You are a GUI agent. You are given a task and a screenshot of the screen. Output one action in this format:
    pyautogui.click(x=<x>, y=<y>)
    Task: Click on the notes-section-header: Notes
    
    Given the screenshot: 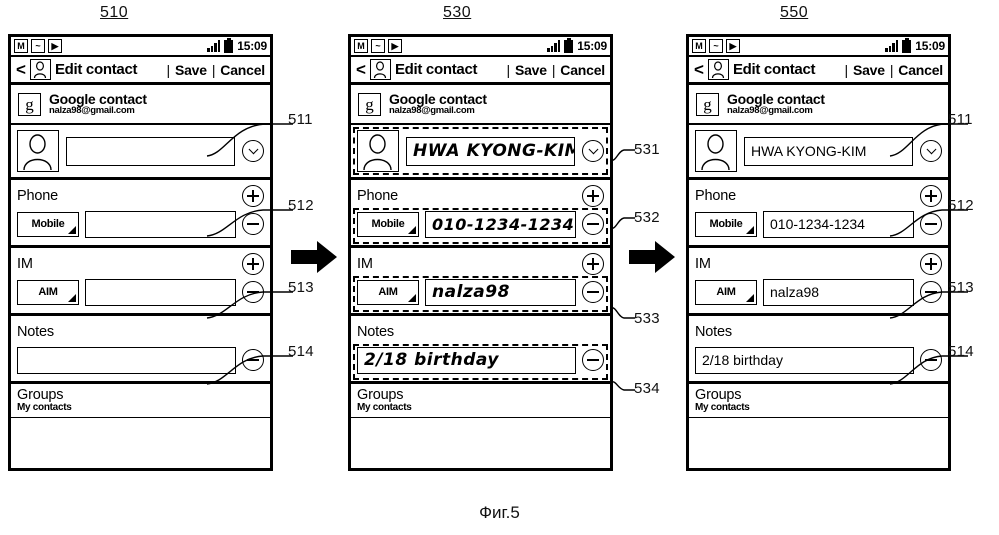 What is the action you would take?
    pyautogui.click(x=480, y=332)
    